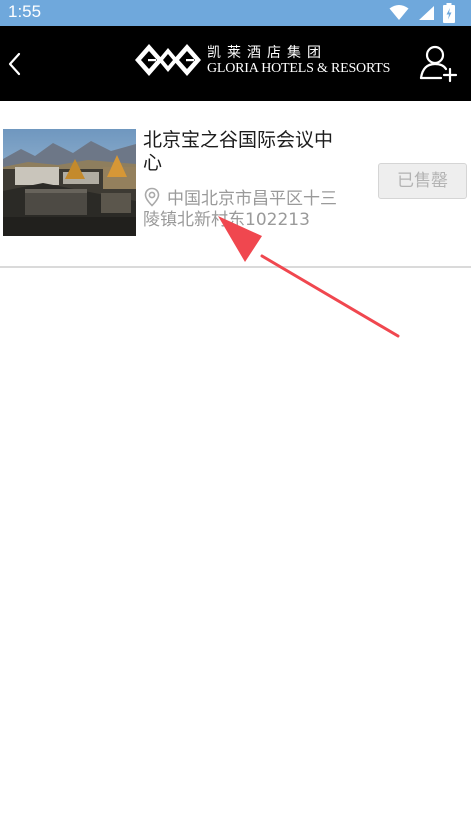  What do you see at coordinates (14, 64) in the screenshot?
I see `chevron-left-icon` at bounding box center [14, 64].